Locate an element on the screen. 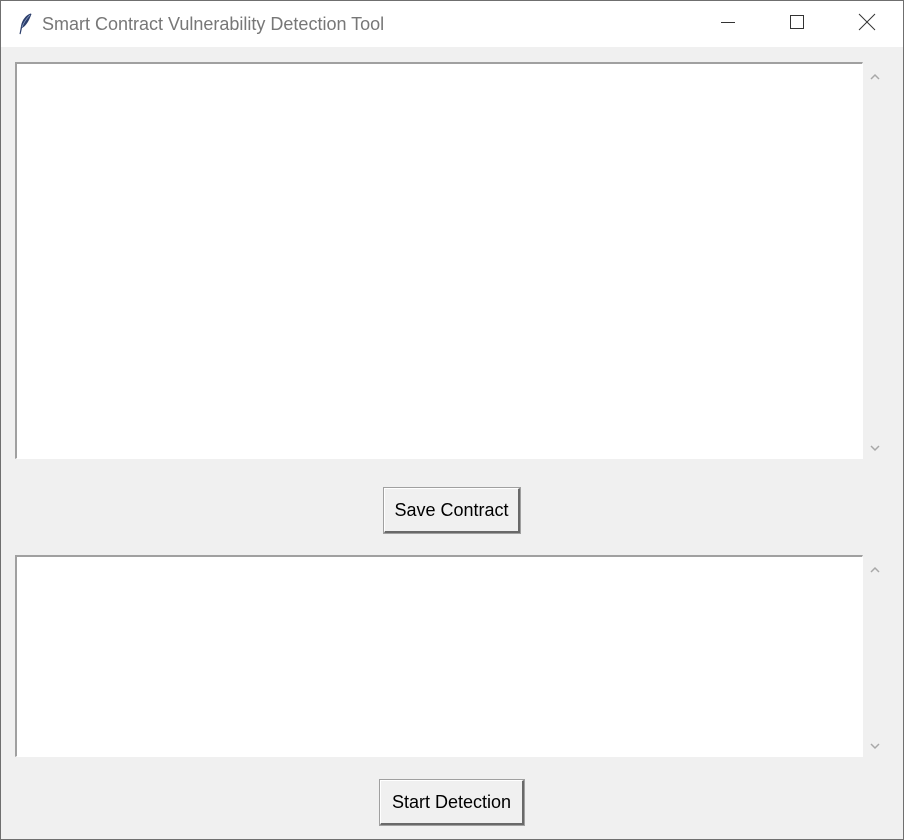 The width and height of the screenshot is (904, 840). feather-icon is located at coordinates (25, 24).